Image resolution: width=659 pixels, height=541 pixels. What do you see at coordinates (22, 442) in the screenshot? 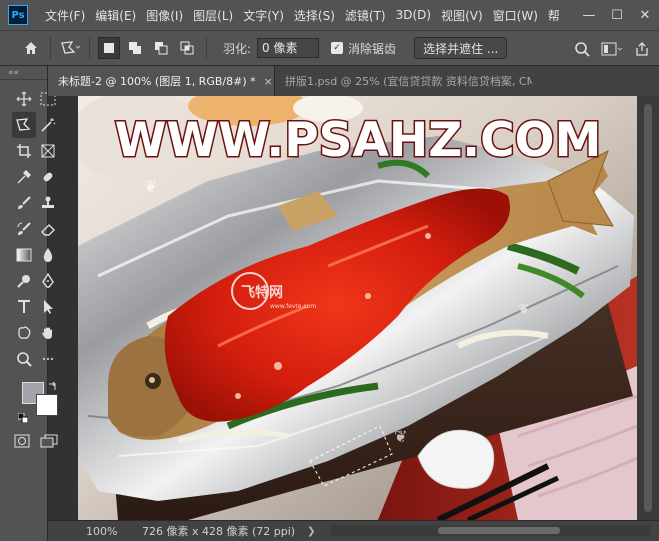
I see `quick-mask-icon` at bounding box center [22, 442].